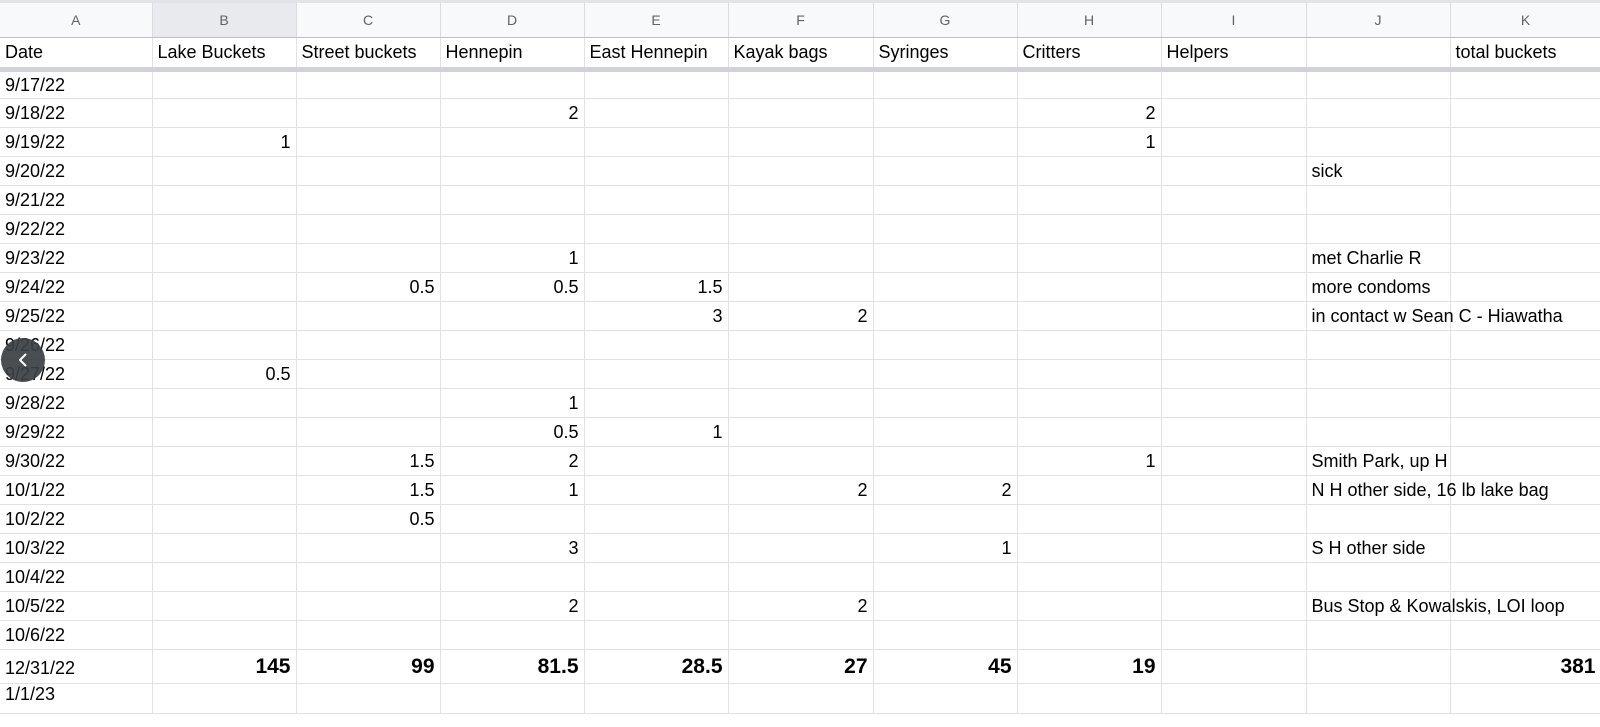  Describe the element at coordinates (1089, 19) in the screenshot. I see `column-header-h: H` at that location.